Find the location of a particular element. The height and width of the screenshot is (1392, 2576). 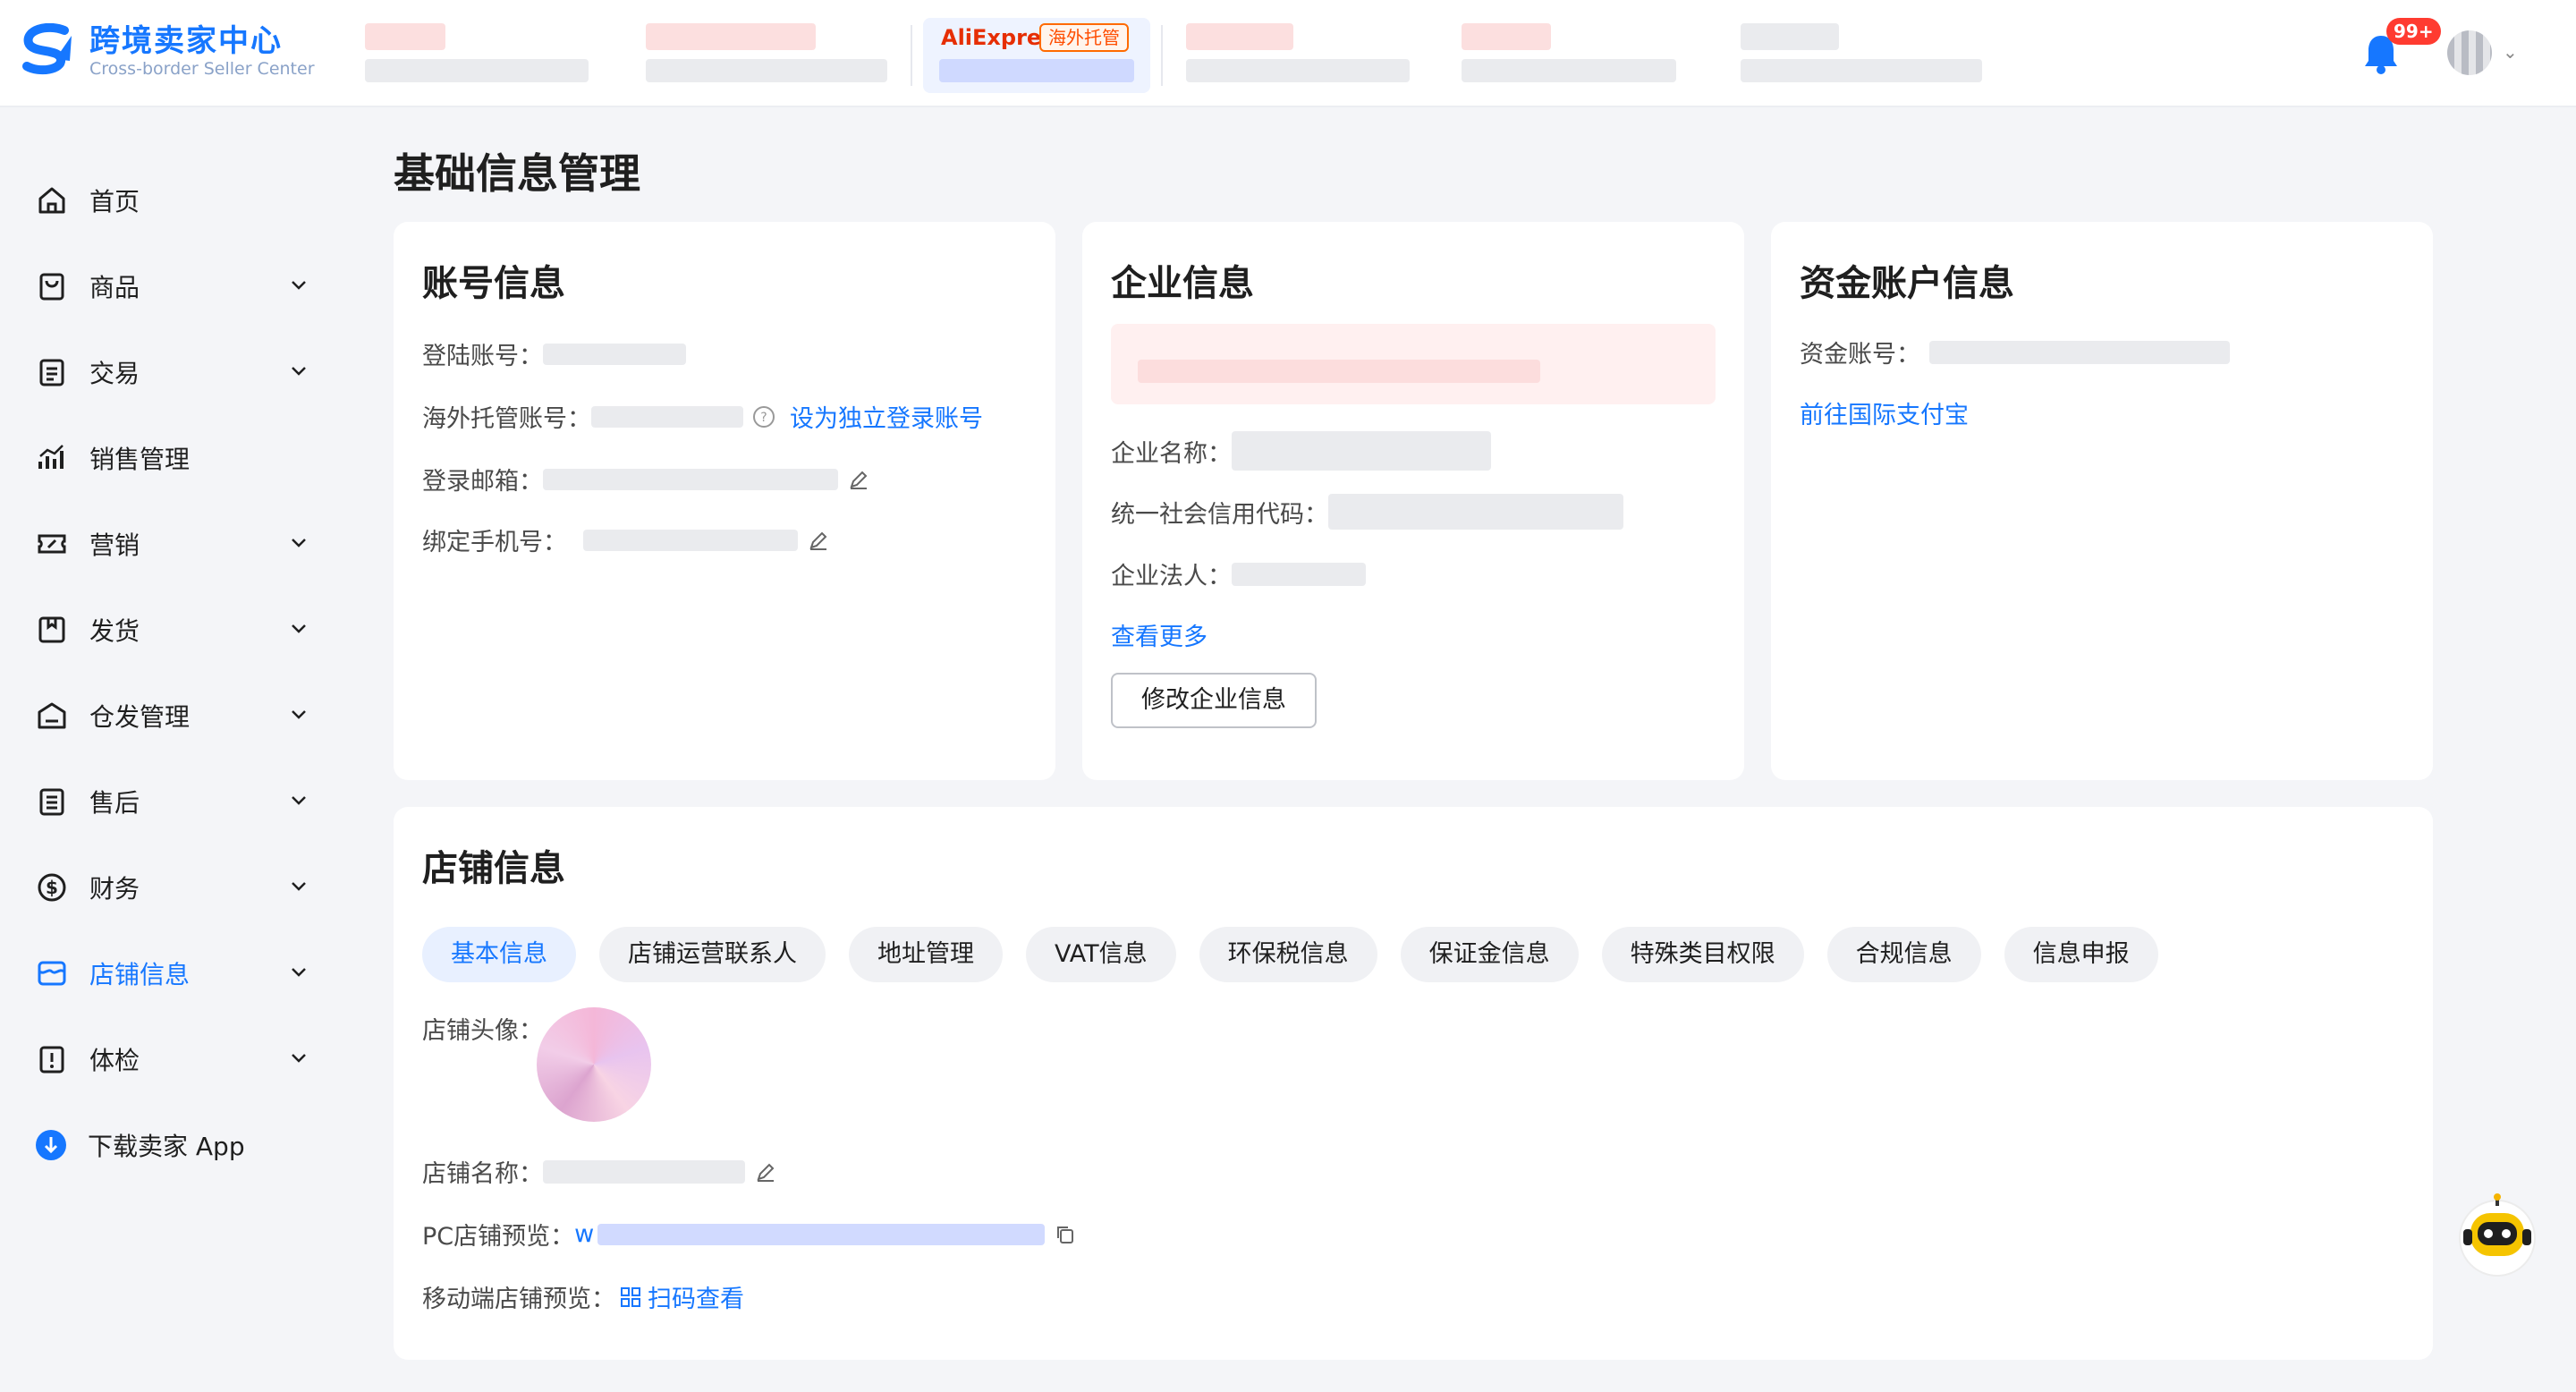

pc-preview-row: PC店铺预览： w is located at coordinates (749, 1234).